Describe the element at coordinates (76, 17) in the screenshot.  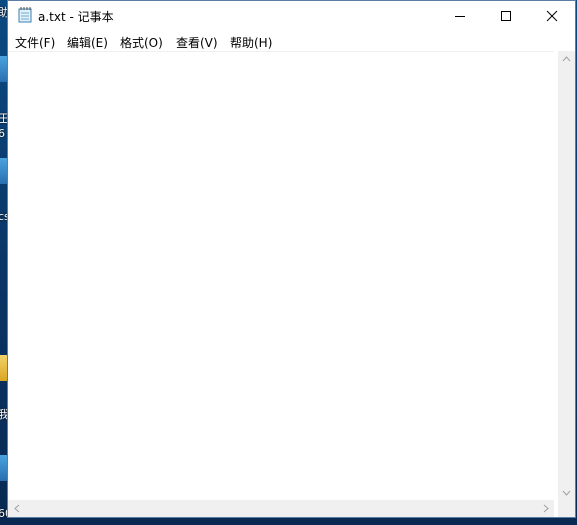
I see `window-title: a.txt - 记事本` at that location.